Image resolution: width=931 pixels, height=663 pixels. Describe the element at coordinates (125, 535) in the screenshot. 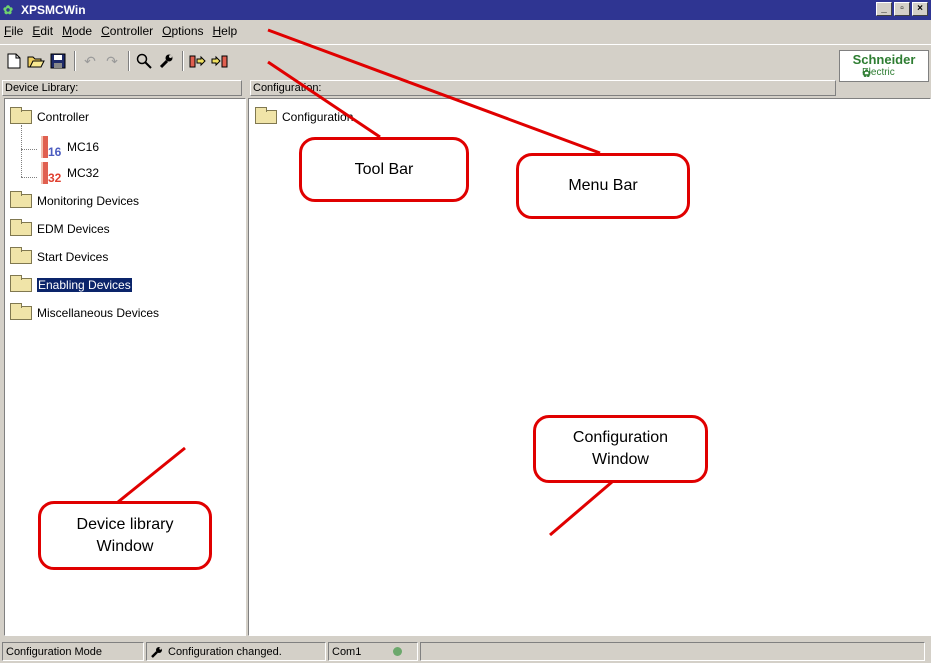

I see `callout-device-library-window: Device library Window` at that location.